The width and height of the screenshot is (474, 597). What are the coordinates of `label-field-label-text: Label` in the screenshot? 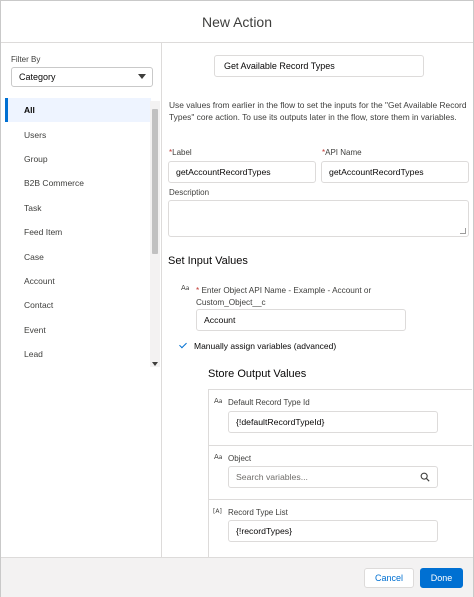 It's located at (182, 152).